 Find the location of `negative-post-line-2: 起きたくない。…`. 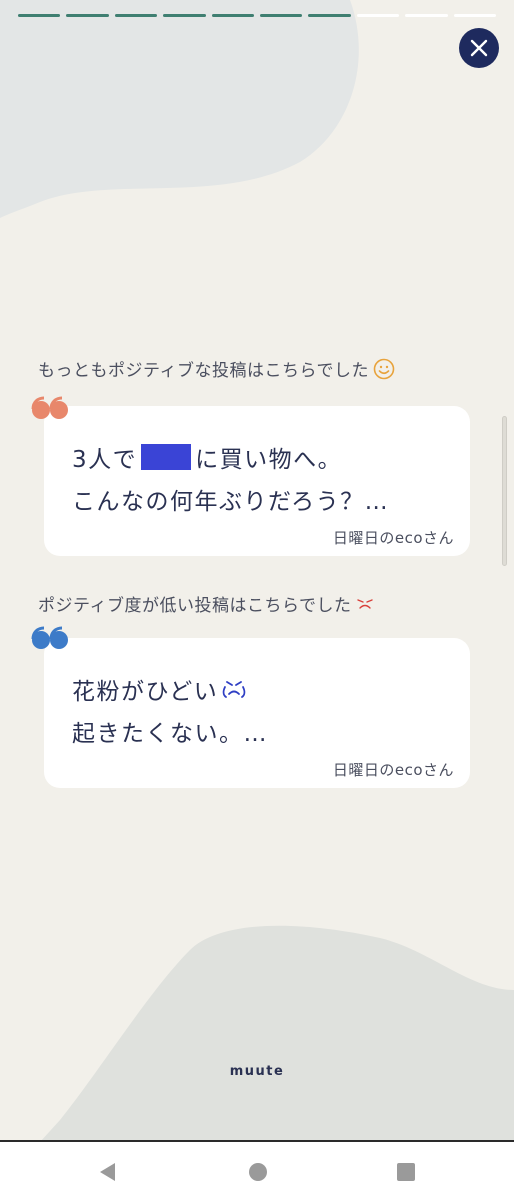

negative-post-line-2: 起きたくない。… is located at coordinates (170, 734).